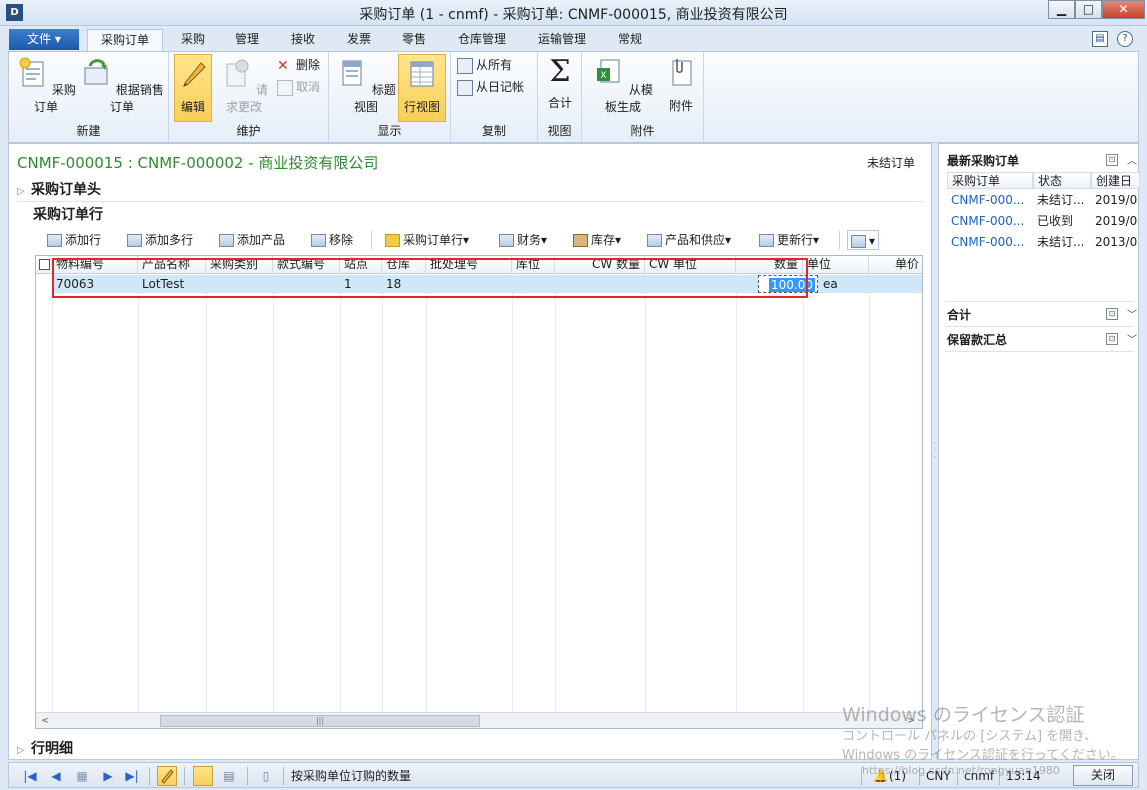 The width and height of the screenshot is (1147, 790). I want to click on first-record-icon: |◀, so click(30, 776).